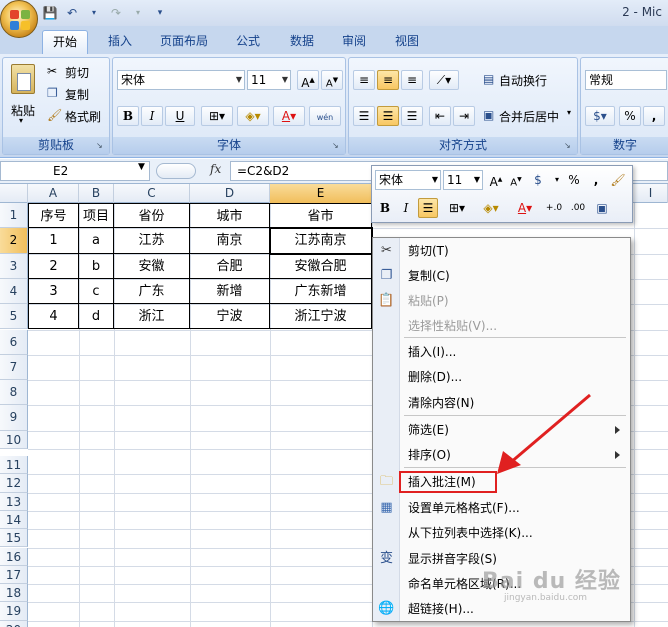 Image resolution: width=668 pixels, height=627 pixels. What do you see at coordinates (50, 13) in the screenshot?
I see `save-icon: 💾` at bounding box center [50, 13].